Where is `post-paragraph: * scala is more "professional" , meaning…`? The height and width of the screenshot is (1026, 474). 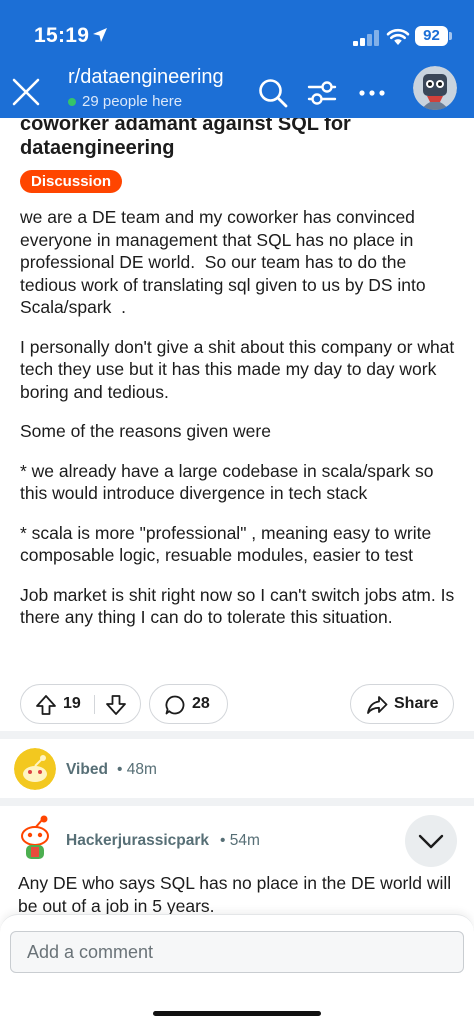 post-paragraph: * scala is more "professional" , meaning… is located at coordinates (228, 544).